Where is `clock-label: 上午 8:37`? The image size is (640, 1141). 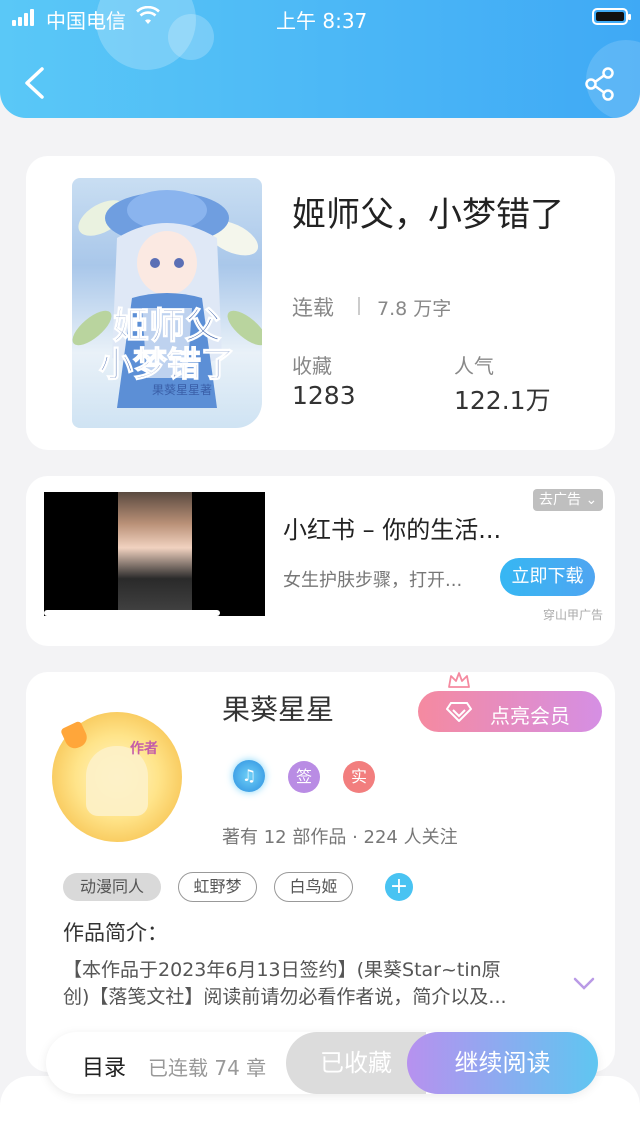 clock-label: 上午 8:37 is located at coordinates (322, 21).